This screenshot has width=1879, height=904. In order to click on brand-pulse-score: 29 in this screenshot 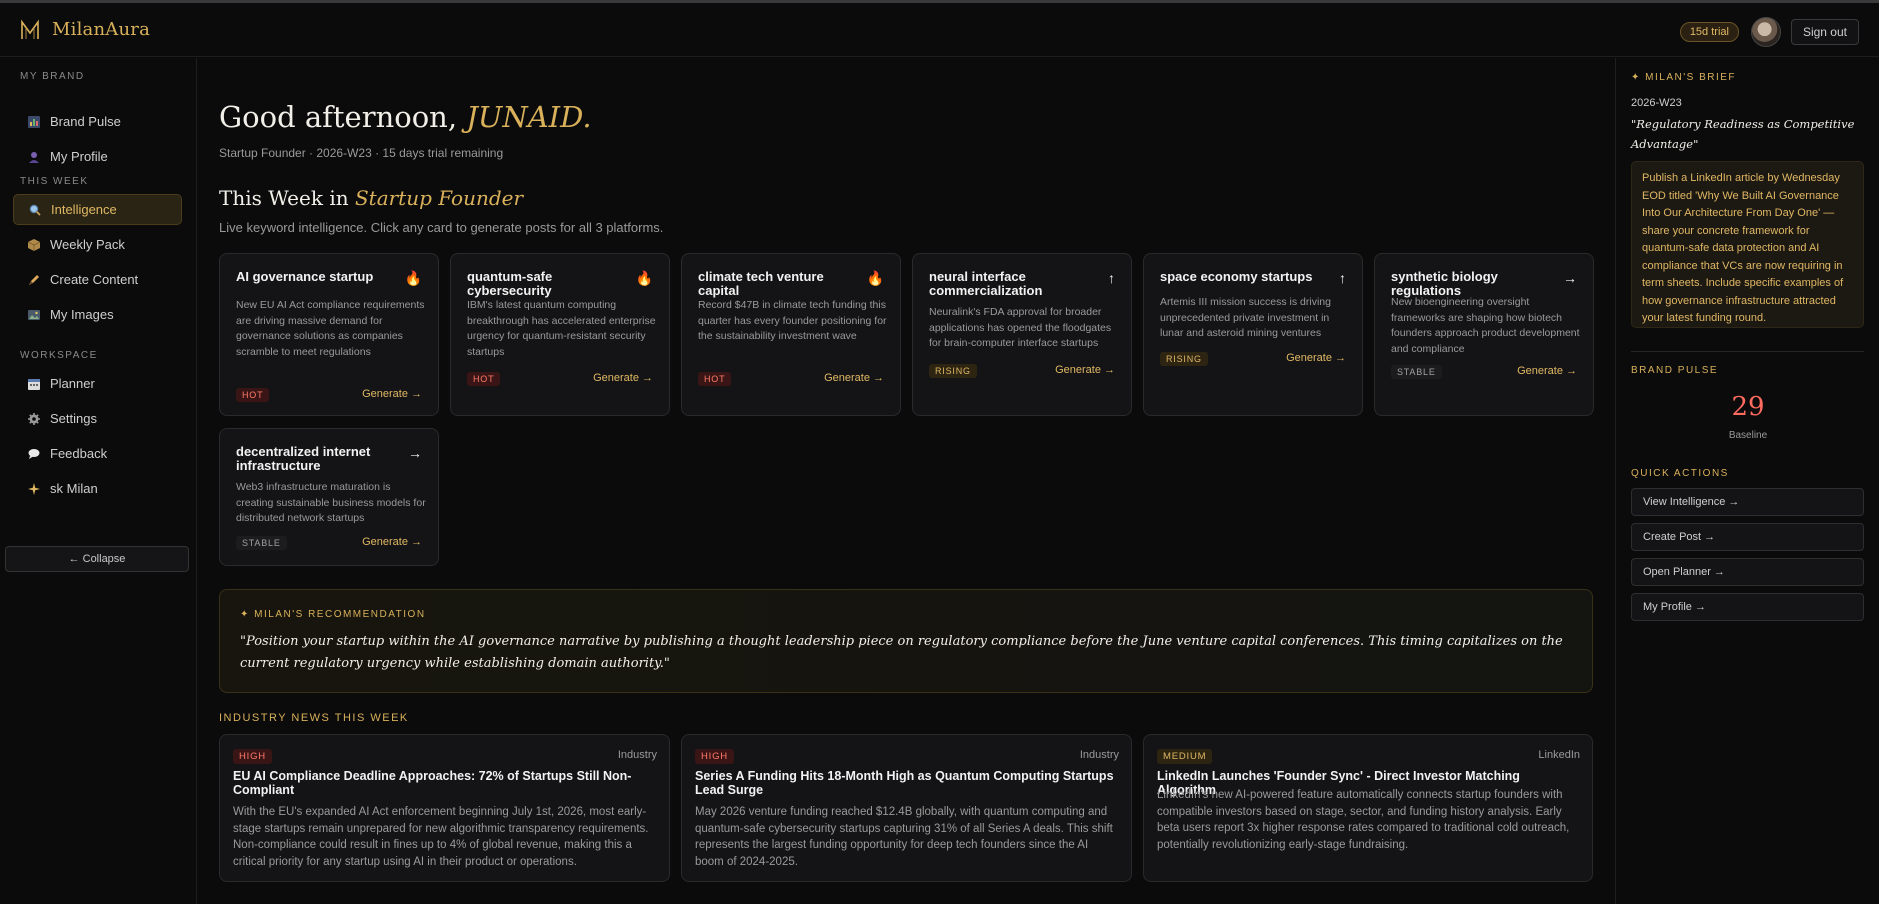, I will do `click(1748, 407)`.